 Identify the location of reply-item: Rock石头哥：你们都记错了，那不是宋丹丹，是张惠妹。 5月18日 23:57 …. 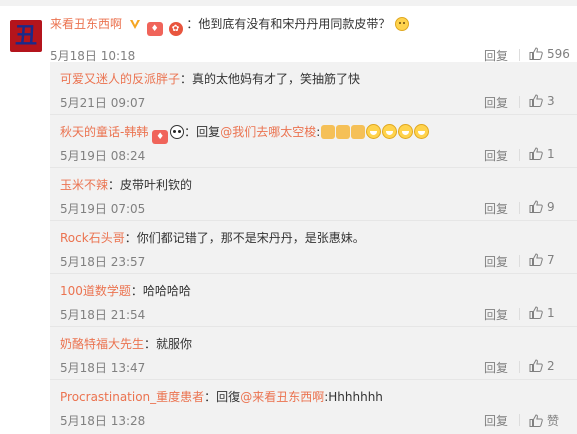
(313, 247).